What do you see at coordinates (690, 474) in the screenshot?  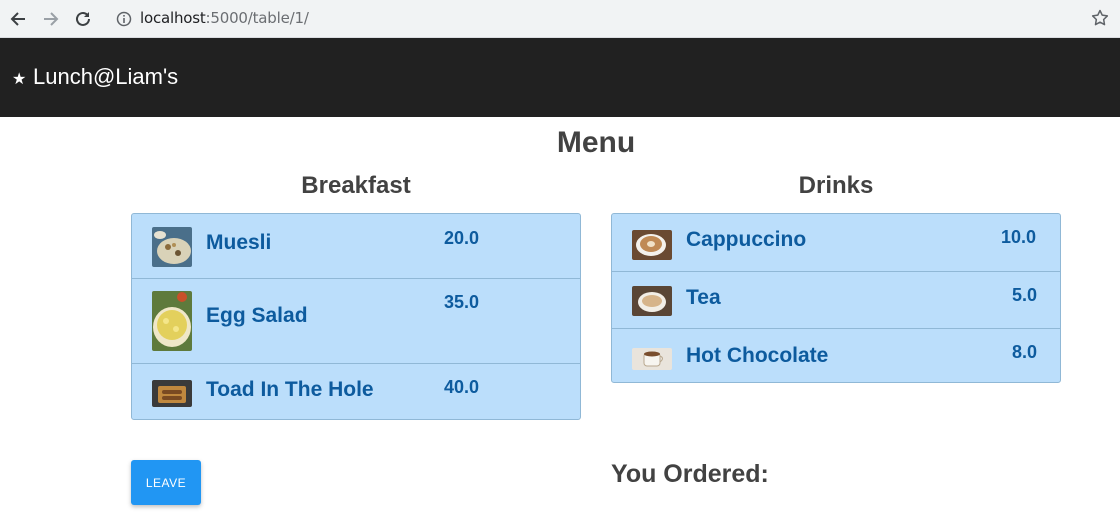 I see `you-ordered-title: You Ordered:` at bounding box center [690, 474].